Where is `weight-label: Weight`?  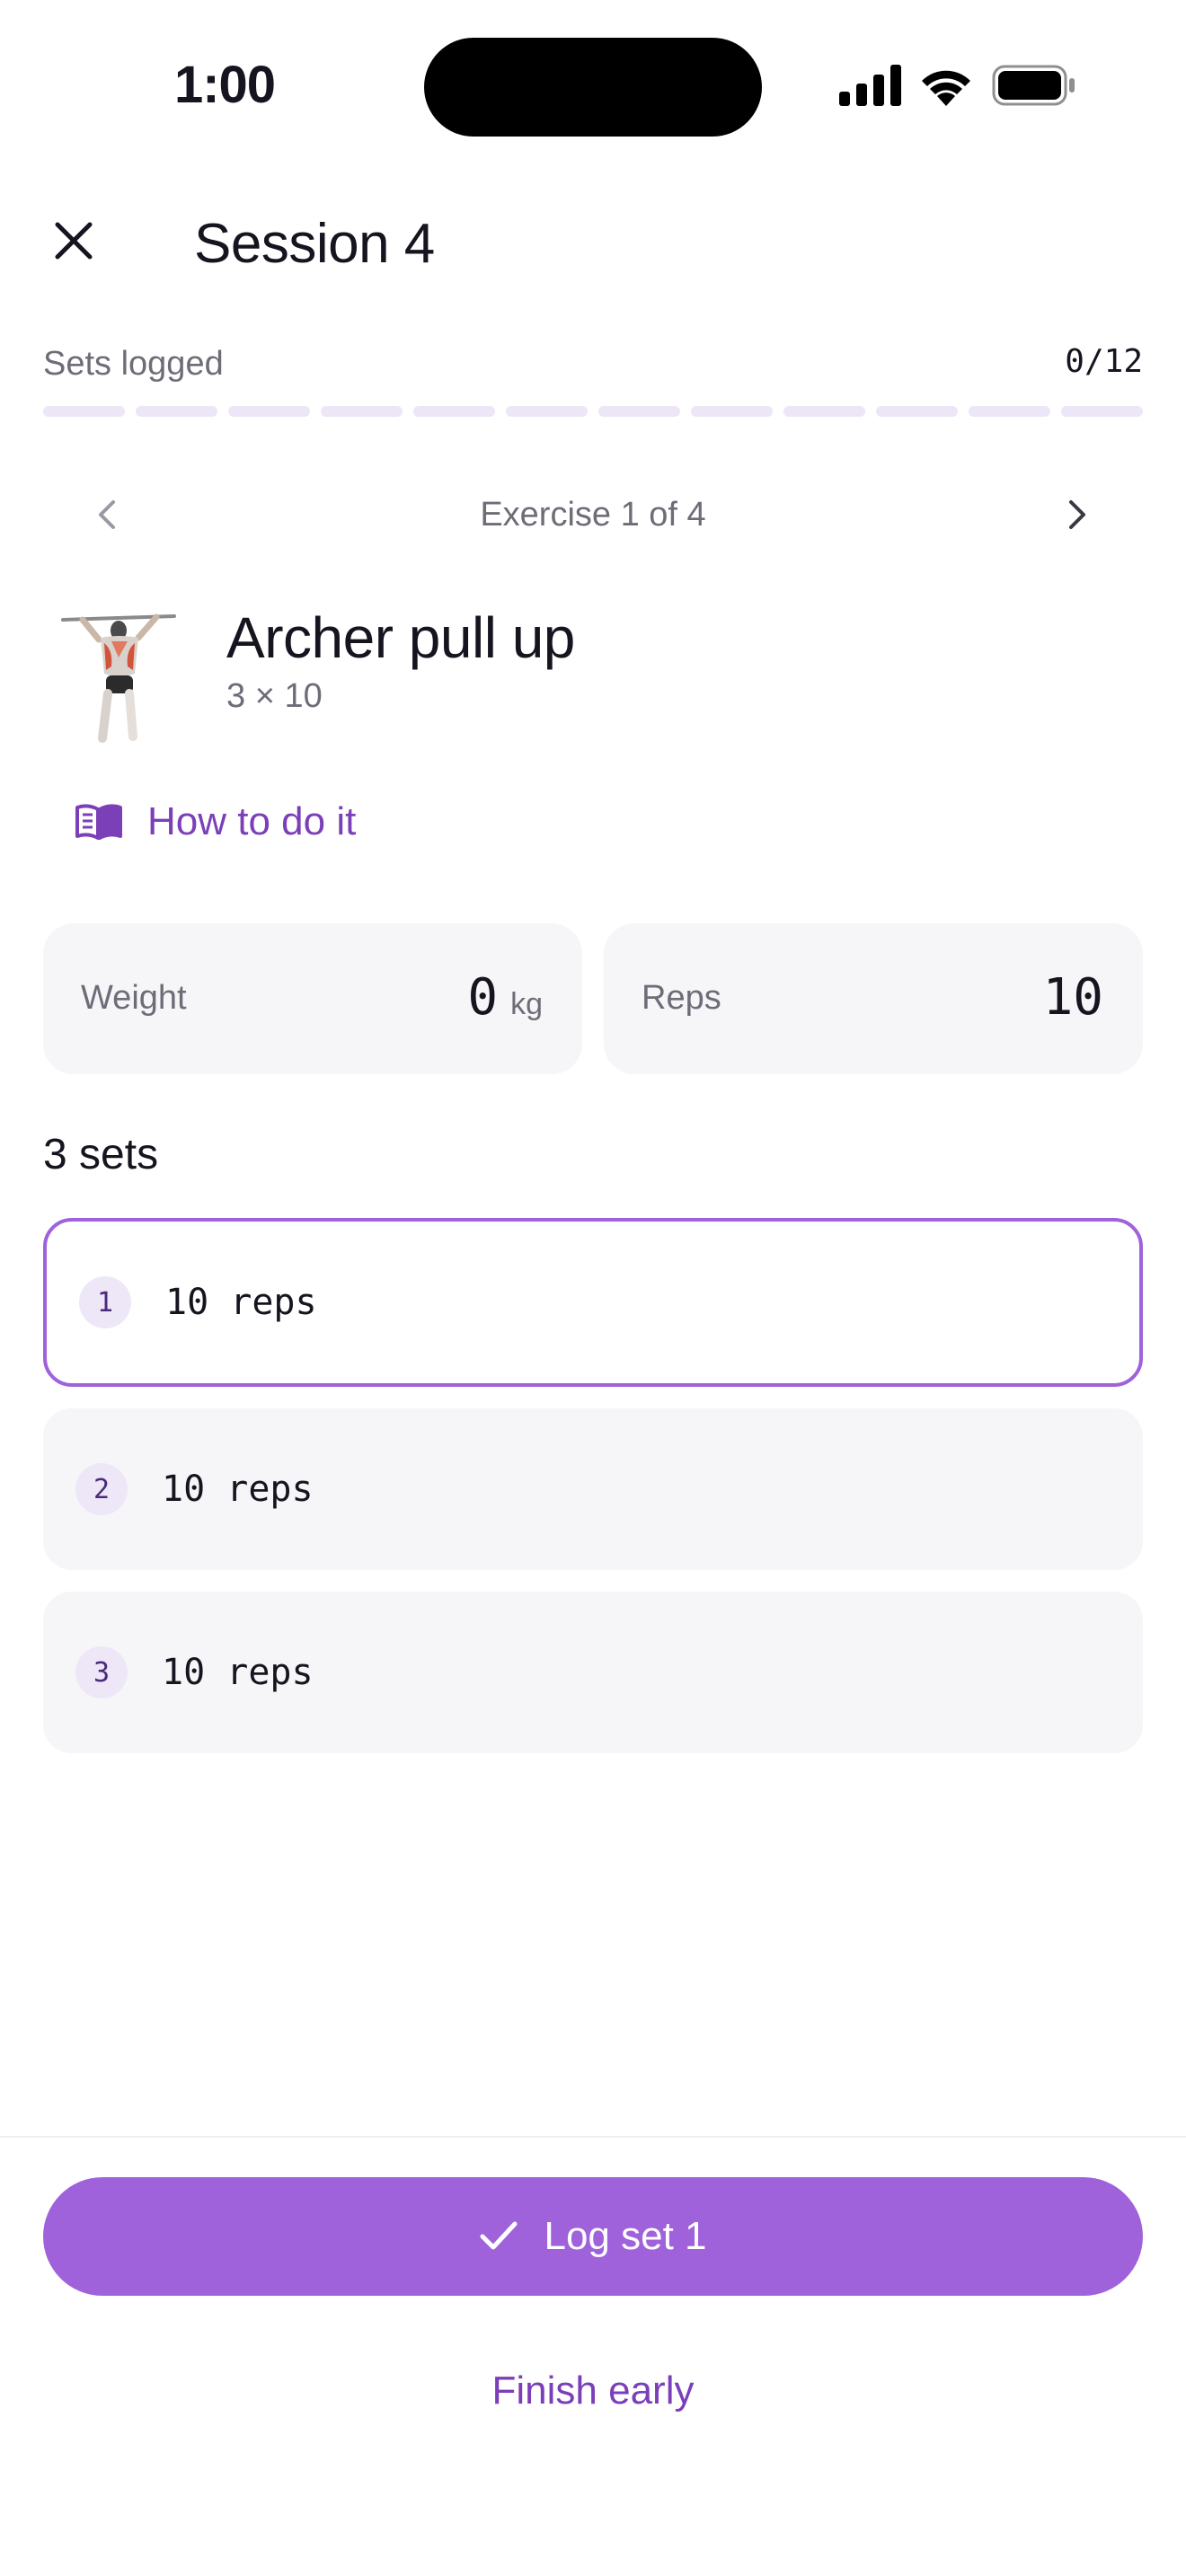
weight-label: Weight is located at coordinates (134, 998).